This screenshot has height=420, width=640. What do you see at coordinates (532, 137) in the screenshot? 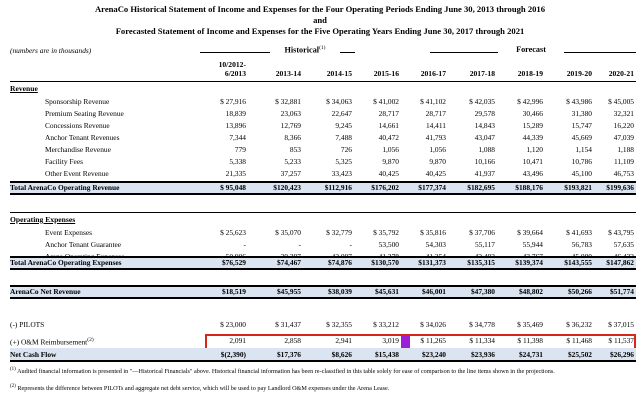
I see `cell-value: 44,339` at bounding box center [532, 137].